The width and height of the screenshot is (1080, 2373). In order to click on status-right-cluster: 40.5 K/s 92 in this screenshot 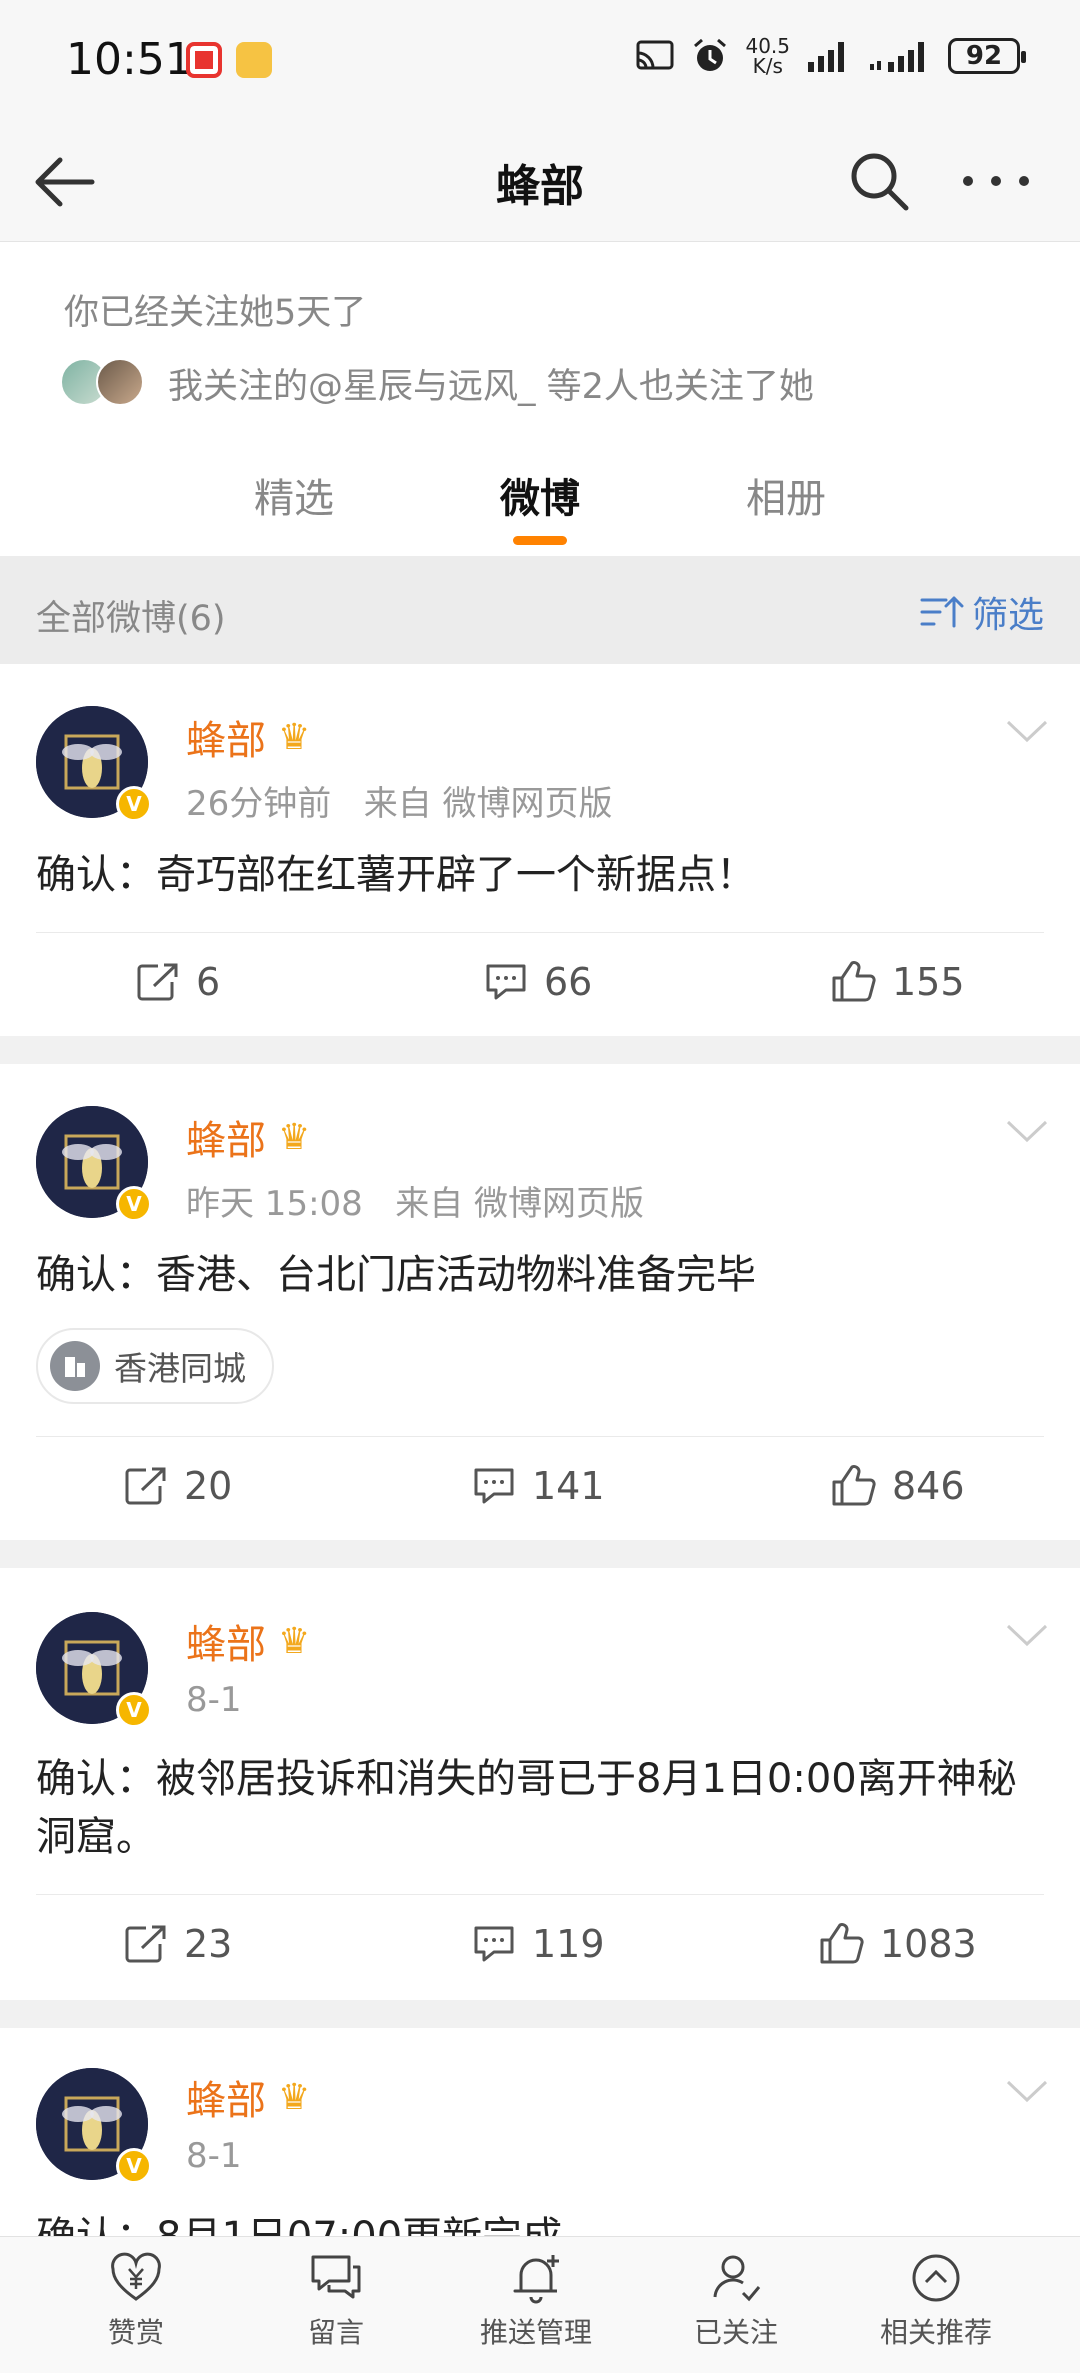, I will do `click(830, 56)`.